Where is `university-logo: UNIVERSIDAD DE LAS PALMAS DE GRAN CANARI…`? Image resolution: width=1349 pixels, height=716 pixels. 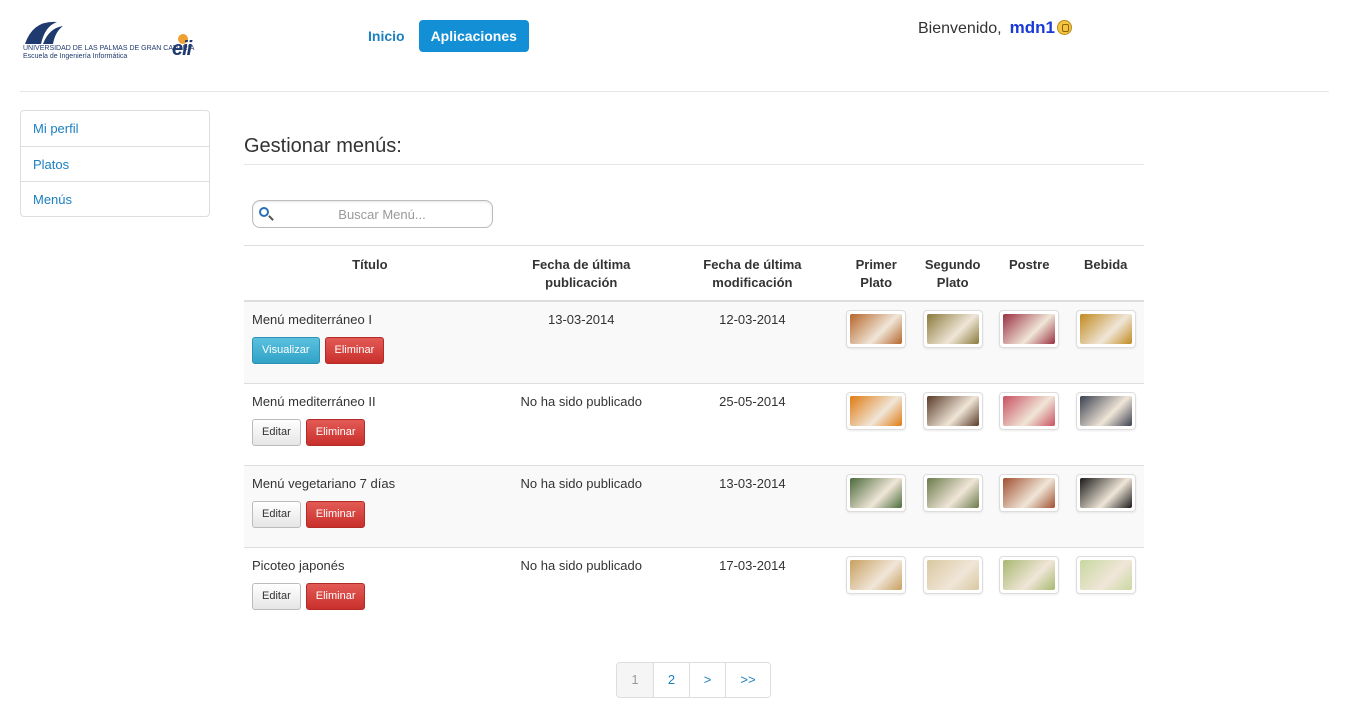
university-logo: UNIVERSIDAD DE LAS PALMAS DE GRAN CANARI… is located at coordinates (115, 41).